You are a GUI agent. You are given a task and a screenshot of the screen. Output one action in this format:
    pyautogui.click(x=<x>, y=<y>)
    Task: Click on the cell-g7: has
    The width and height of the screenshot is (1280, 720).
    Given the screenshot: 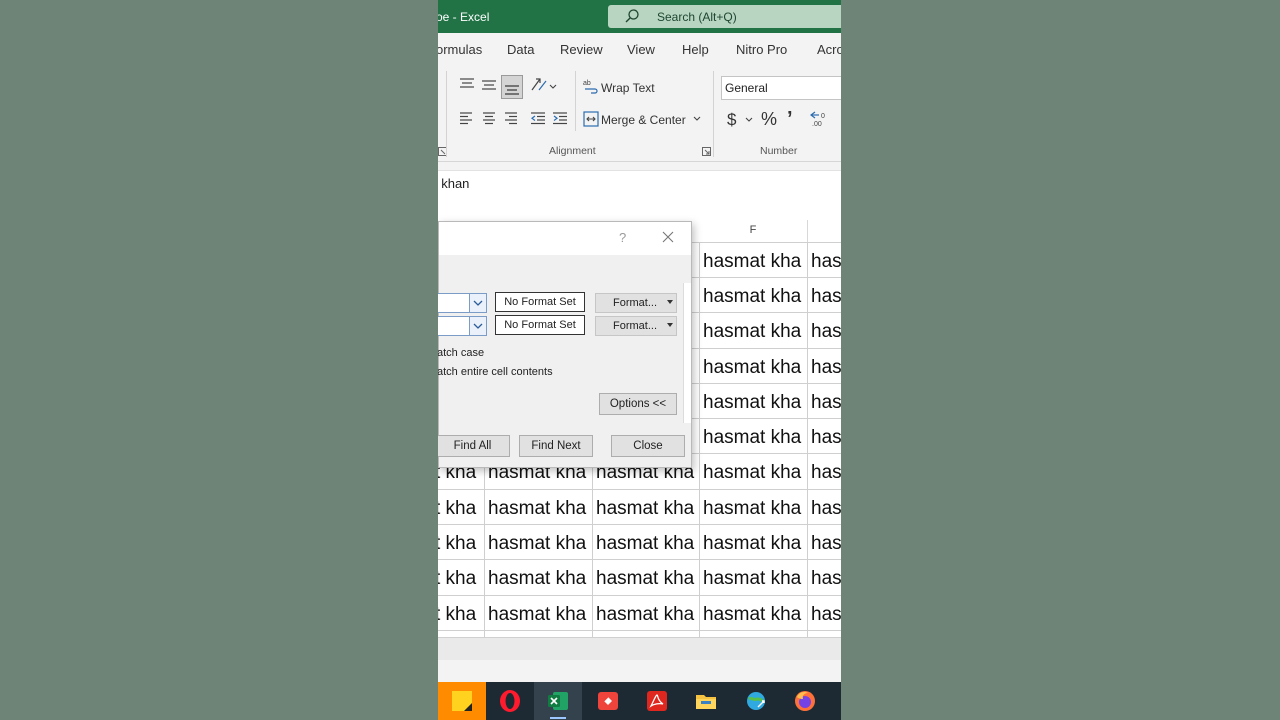 What is the action you would take?
    pyautogui.click(x=824, y=471)
    